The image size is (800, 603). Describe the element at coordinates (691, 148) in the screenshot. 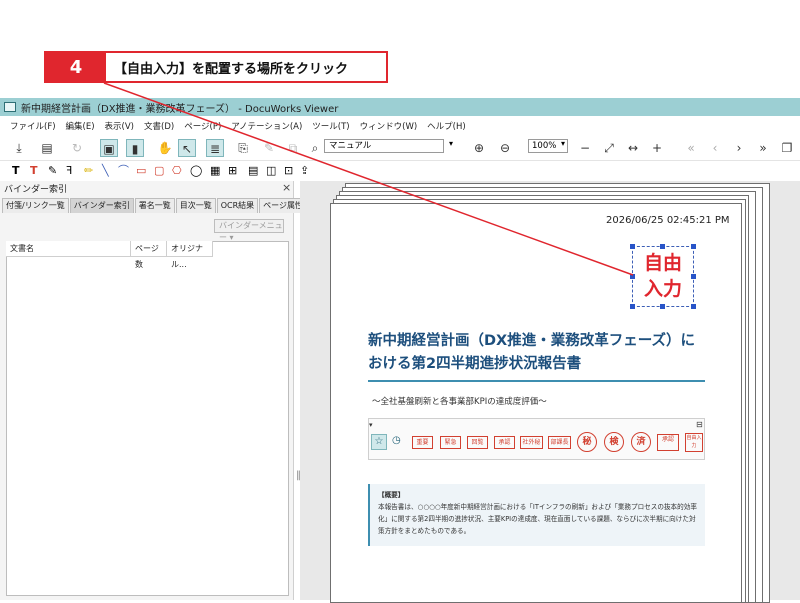

I see `first-page-icon: «` at that location.